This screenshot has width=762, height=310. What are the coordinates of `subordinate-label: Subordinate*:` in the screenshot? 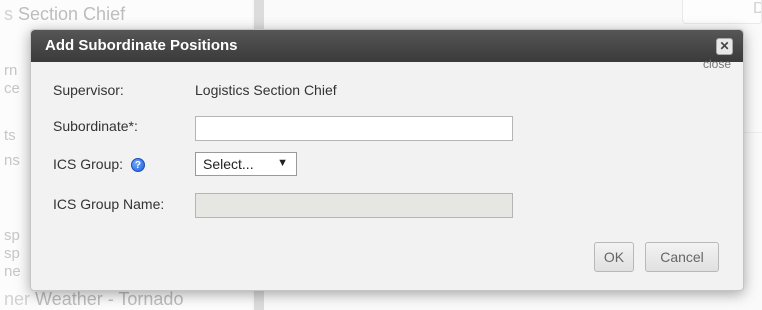 It's located at (95, 126).